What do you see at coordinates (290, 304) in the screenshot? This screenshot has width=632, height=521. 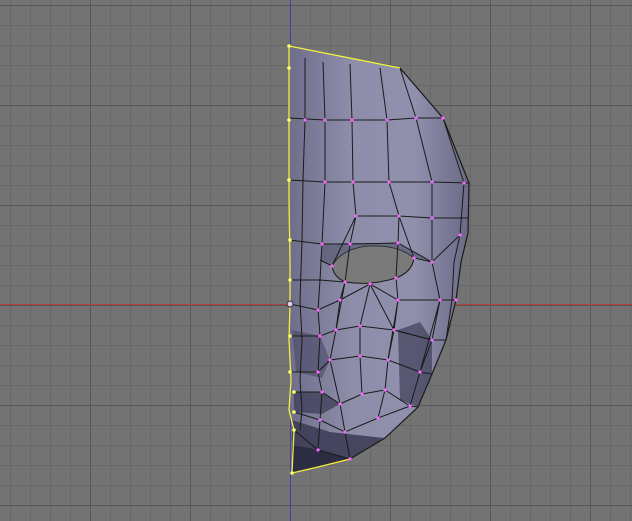 I see `object-origin-icon` at bounding box center [290, 304].